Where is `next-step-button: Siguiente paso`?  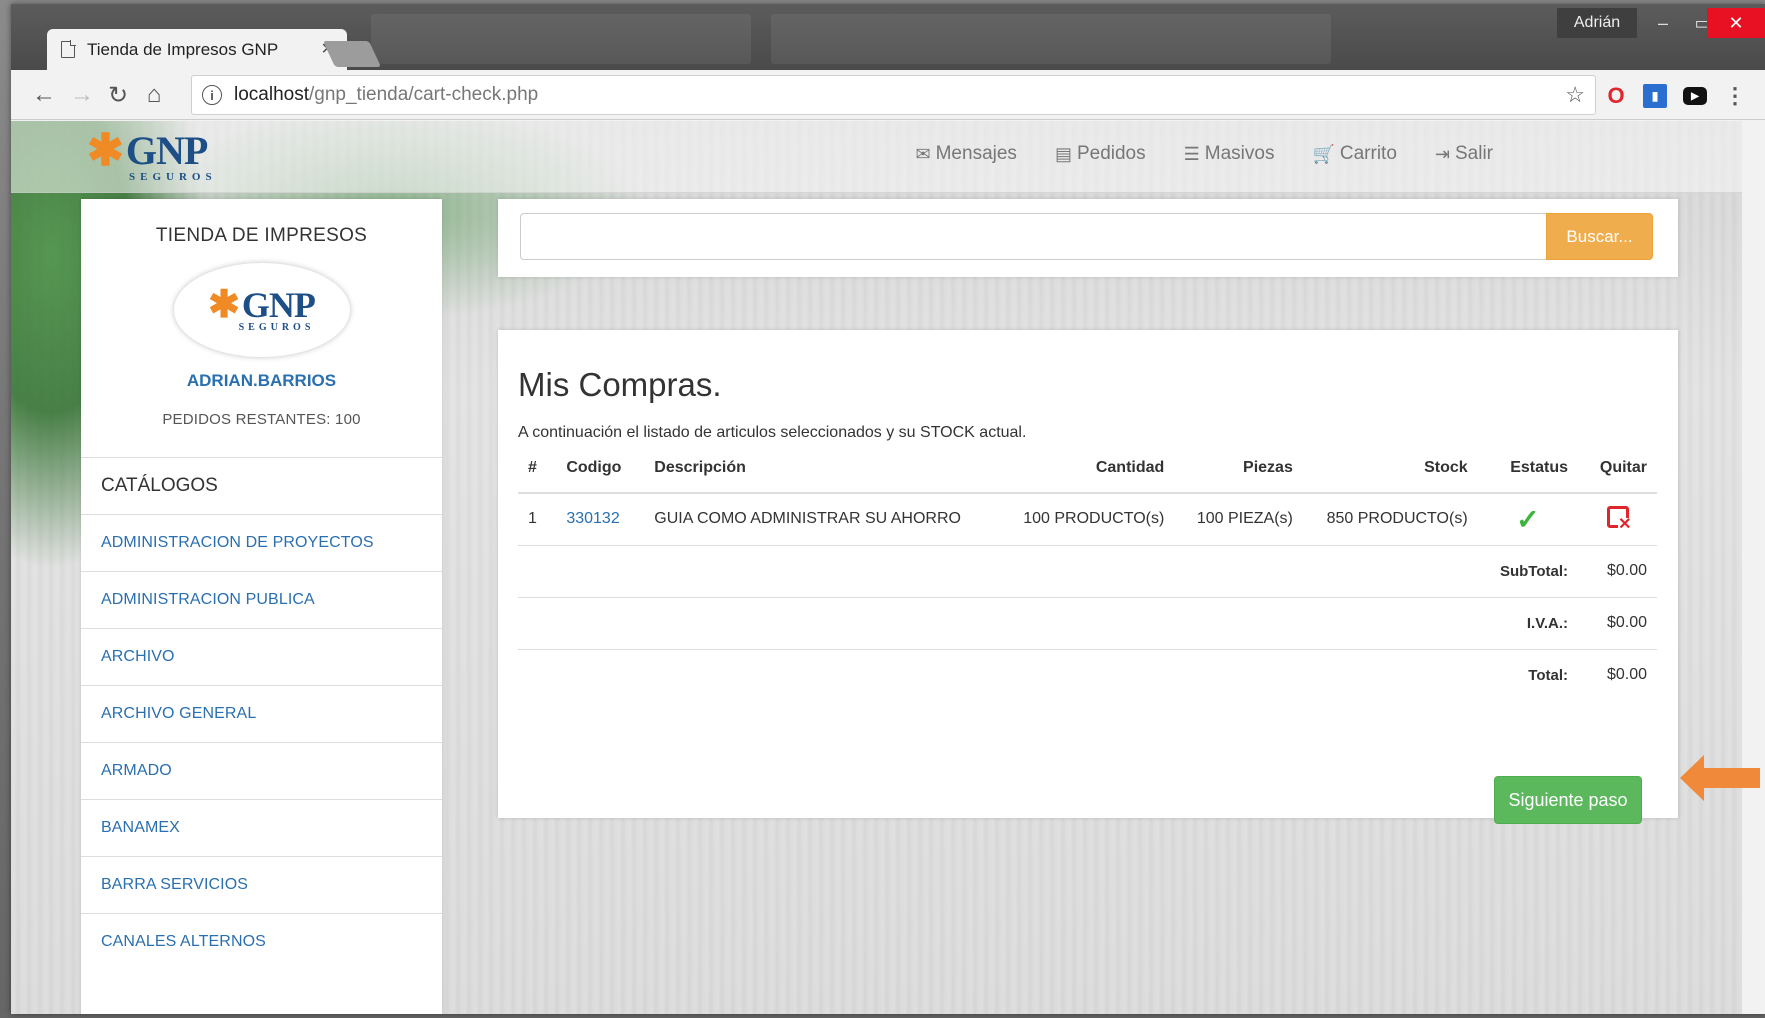 next-step-button: Siguiente paso is located at coordinates (1568, 800).